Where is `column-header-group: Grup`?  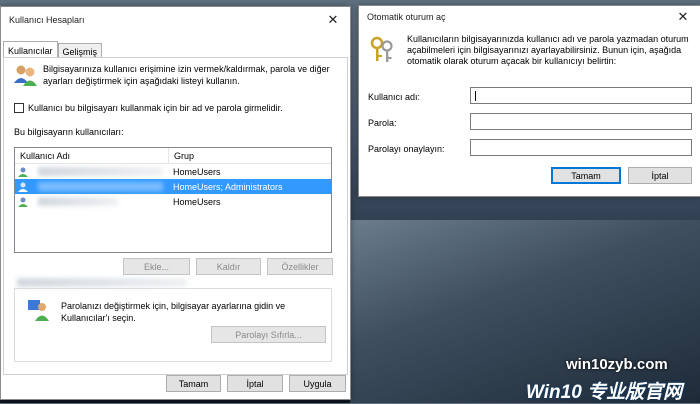 column-header-group: Grup is located at coordinates (250, 155).